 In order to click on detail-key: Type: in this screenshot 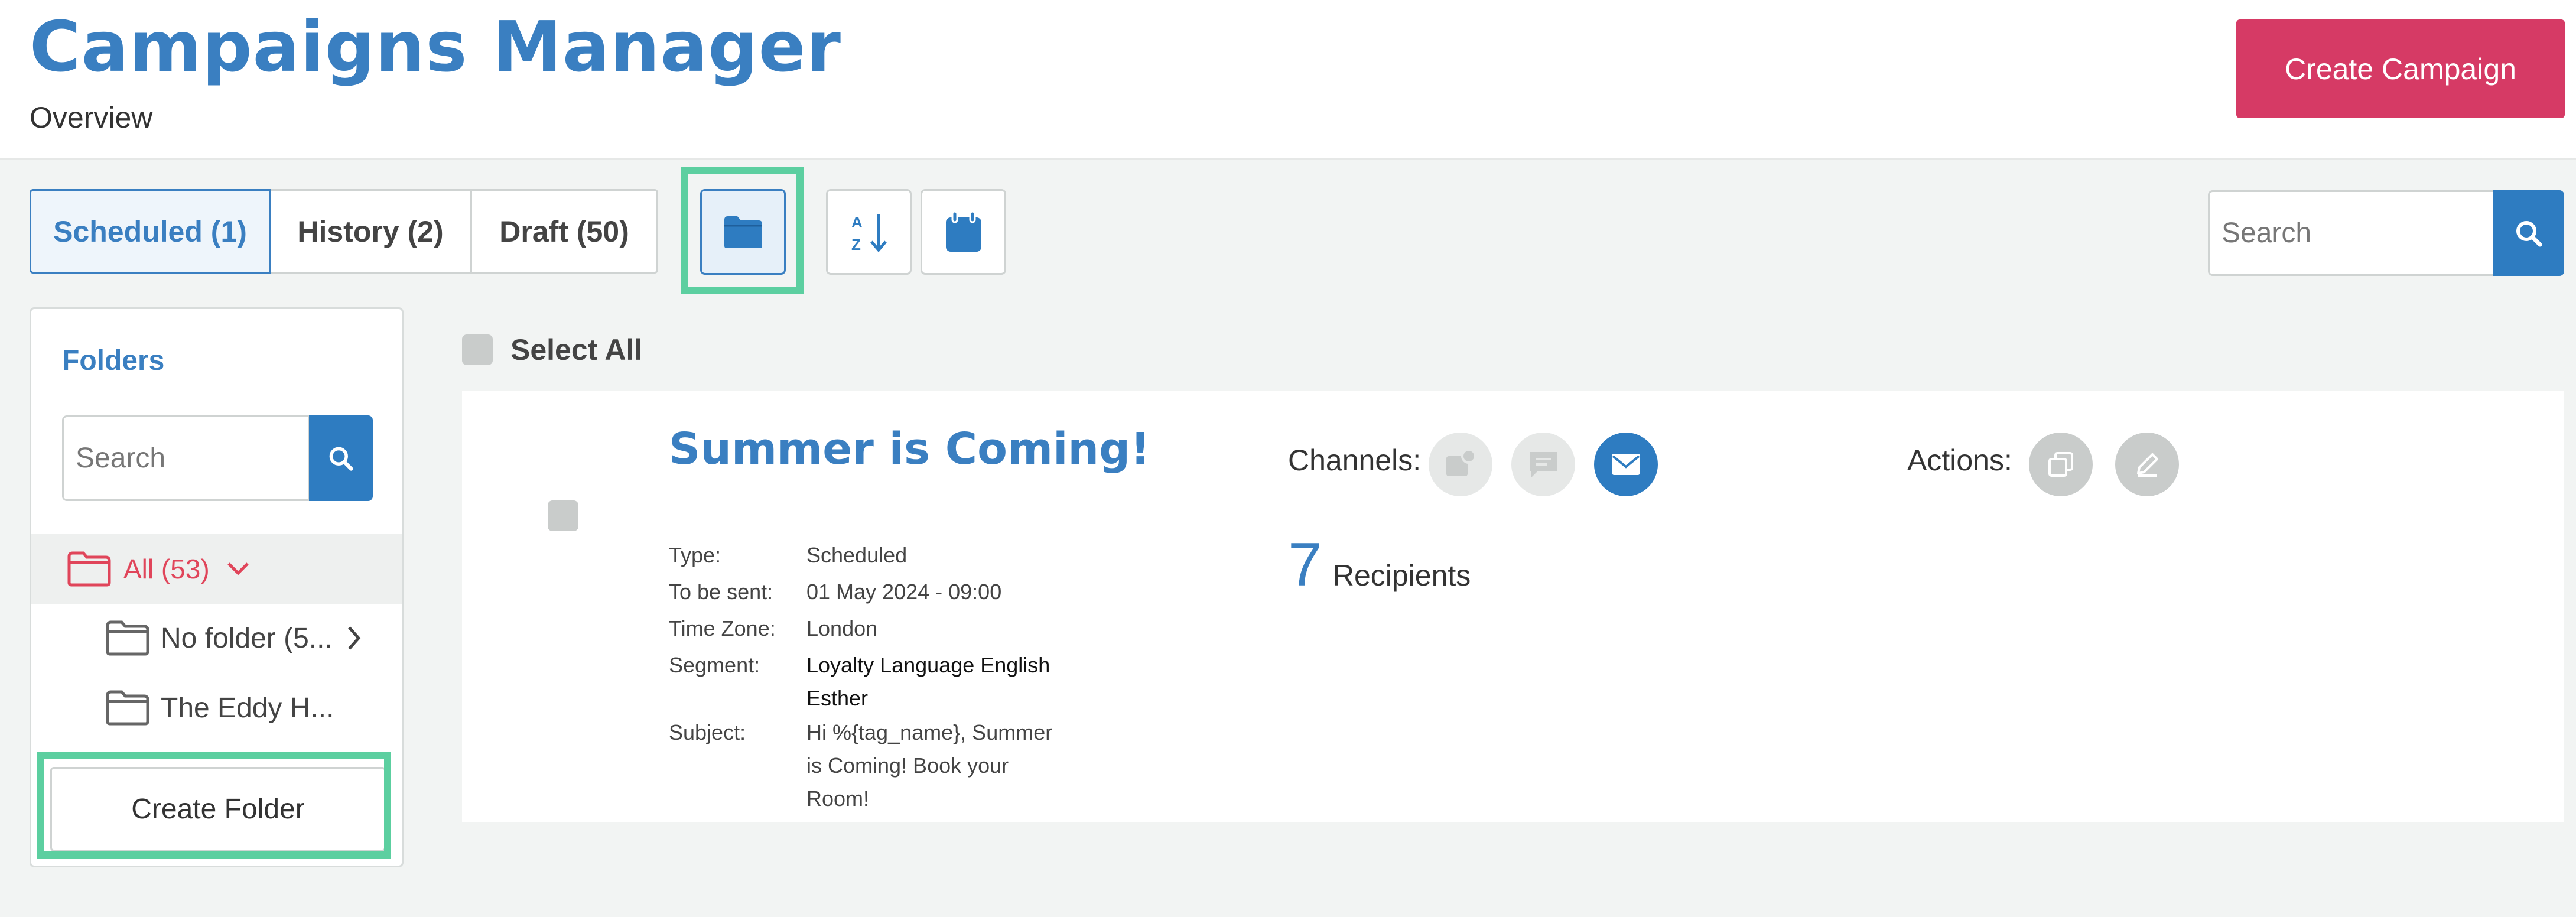, I will do `click(695, 555)`.